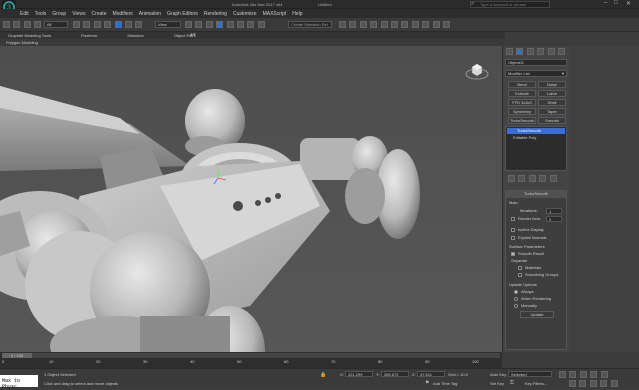  I want to click on manually-radio, so click(517, 306).